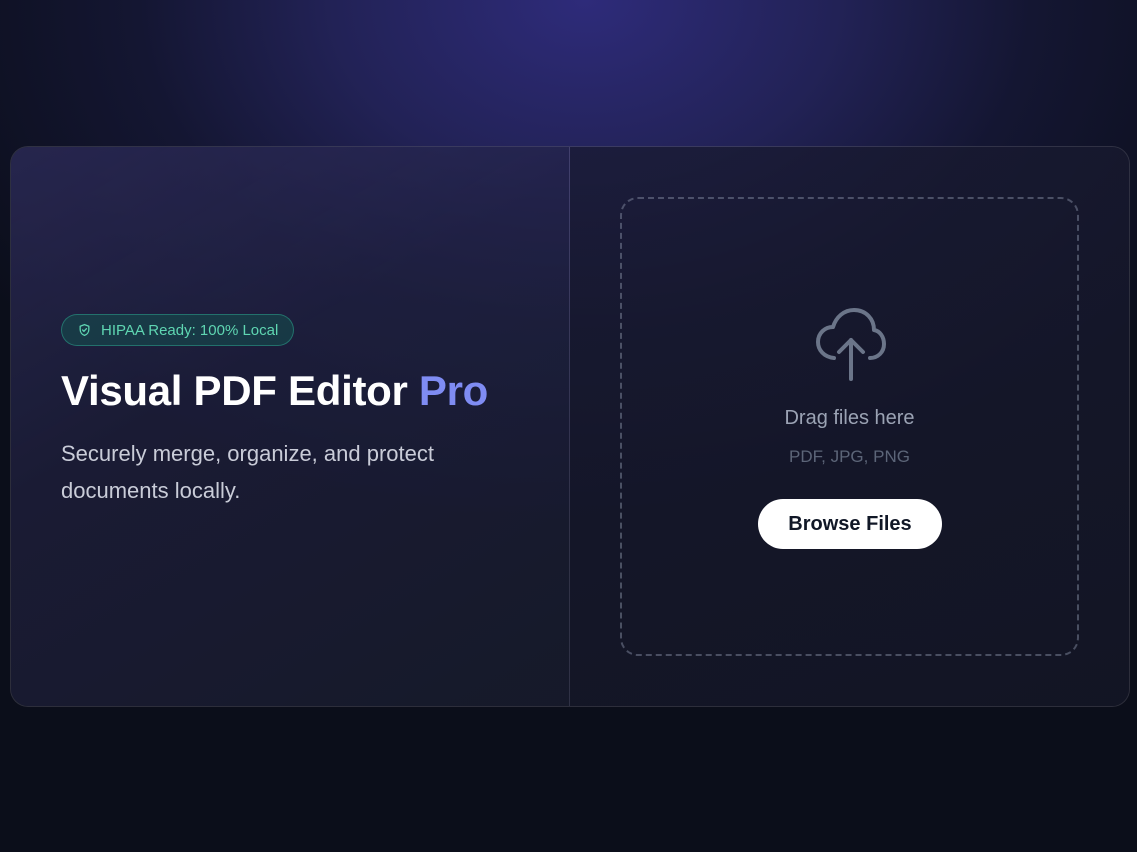 The height and width of the screenshot is (852, 1137). Describe the element at coordinates (851, 347) in the screenshot. I see `cloud-upload-icon` at that location.